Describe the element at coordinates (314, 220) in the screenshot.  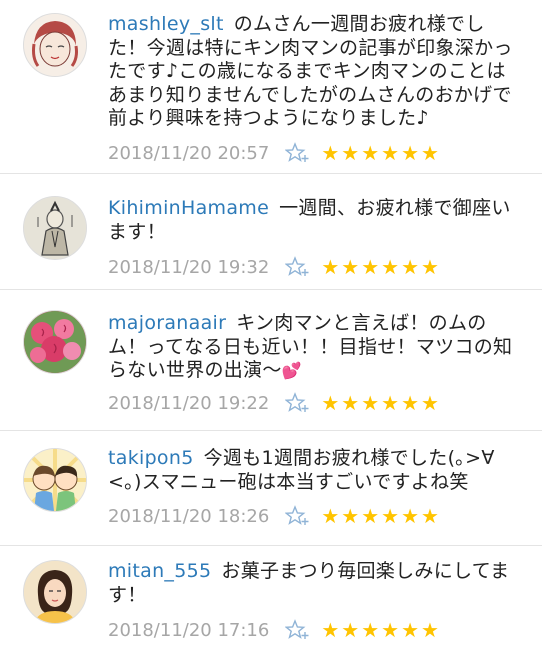
I see `comment-body: KihiminHamame 一週間、お疲れ様で御座います！` at that location.